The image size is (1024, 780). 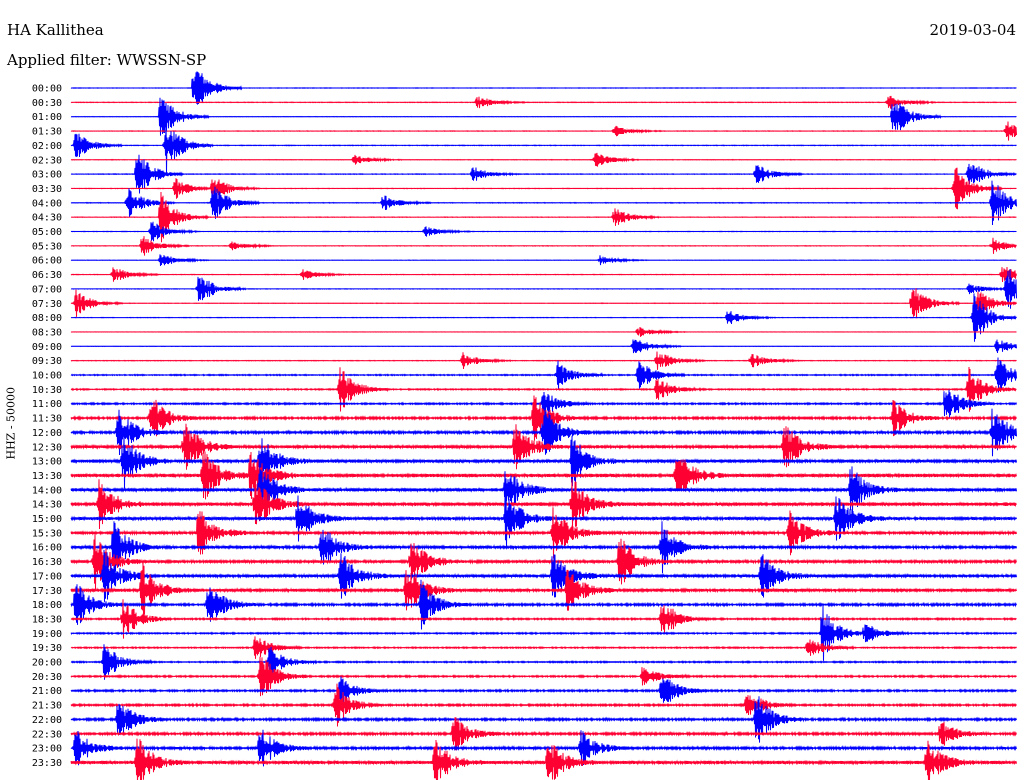 What do you see at coordinates (47, 720) in the screenshot?
I see `time-tick-label: 22:00` at bounding box center [47, 720].